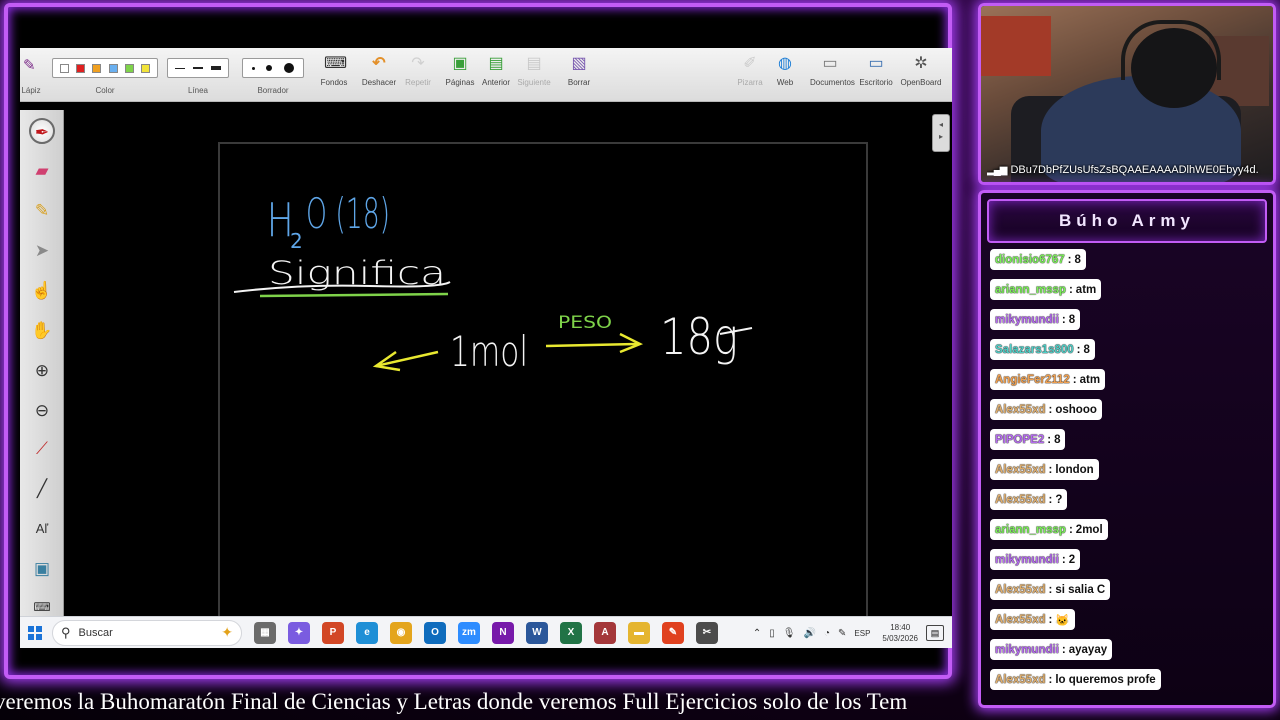 The height and width of the screenshot is (720, 1280). I want to click on tray-app-icon: ▯, so click(772, 633).